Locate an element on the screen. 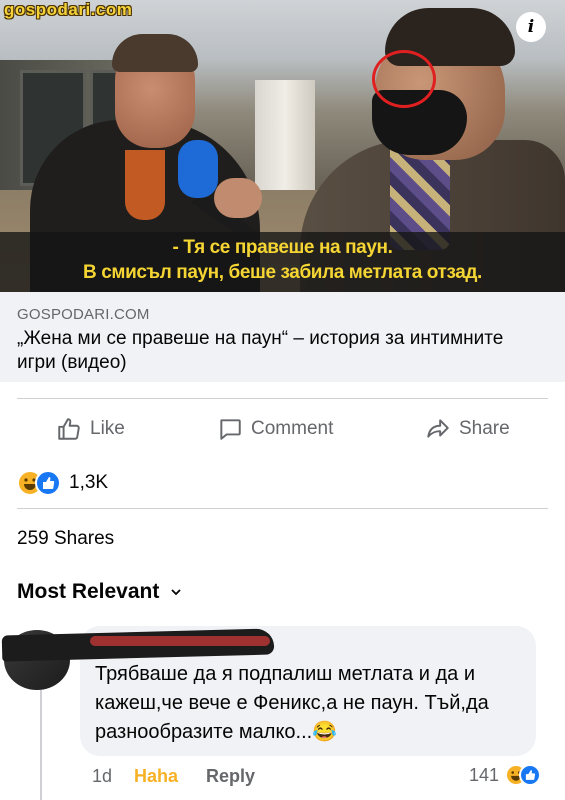 The height and width of the screenshot is (800, 565). share-arrow-icon is located at coordinates (438, 428).